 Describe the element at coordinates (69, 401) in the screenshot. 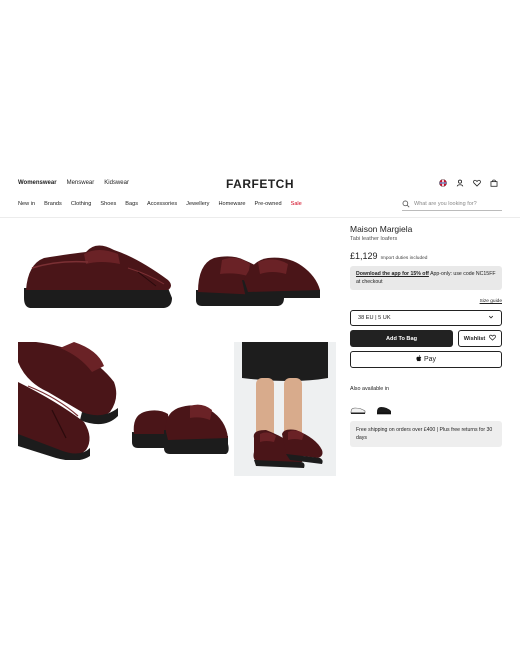

I see `product-image-closeup` at that location.